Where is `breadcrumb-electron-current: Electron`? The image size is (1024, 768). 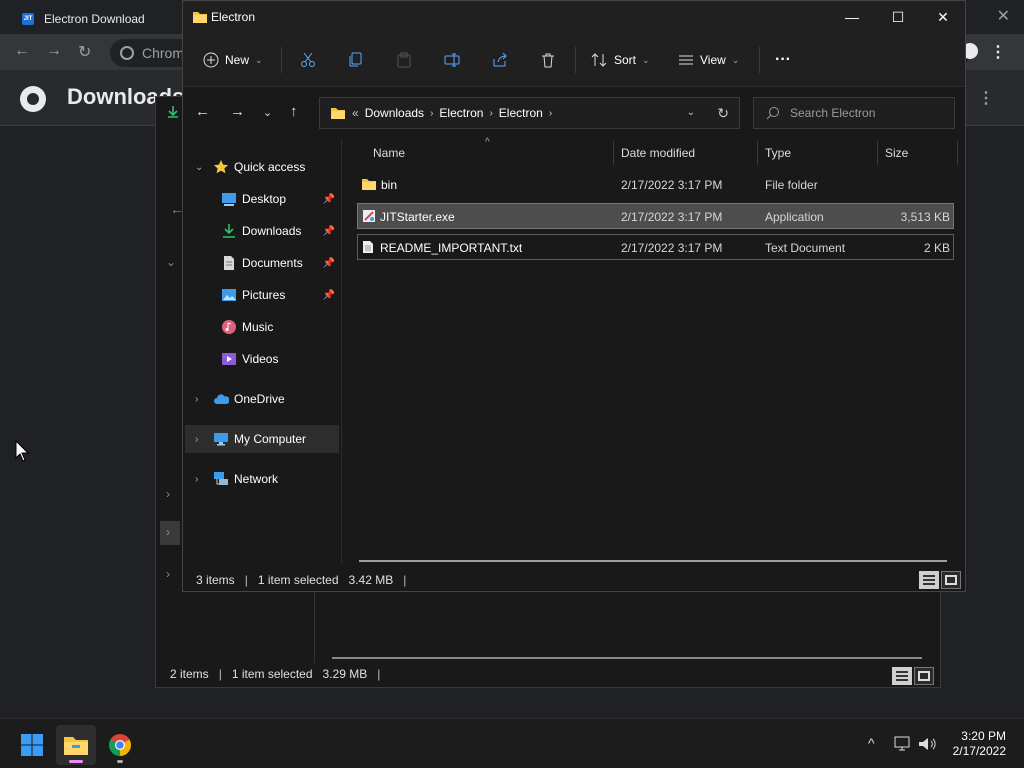
breadcrumb-electron-current: Electron is located at coordinates (521, 113).